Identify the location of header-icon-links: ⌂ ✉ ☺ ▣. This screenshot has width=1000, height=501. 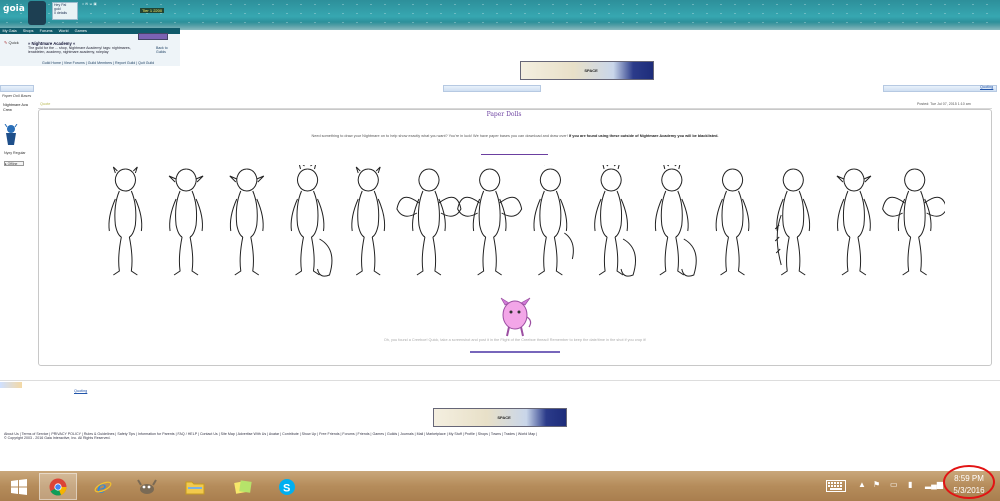
(89, 5).